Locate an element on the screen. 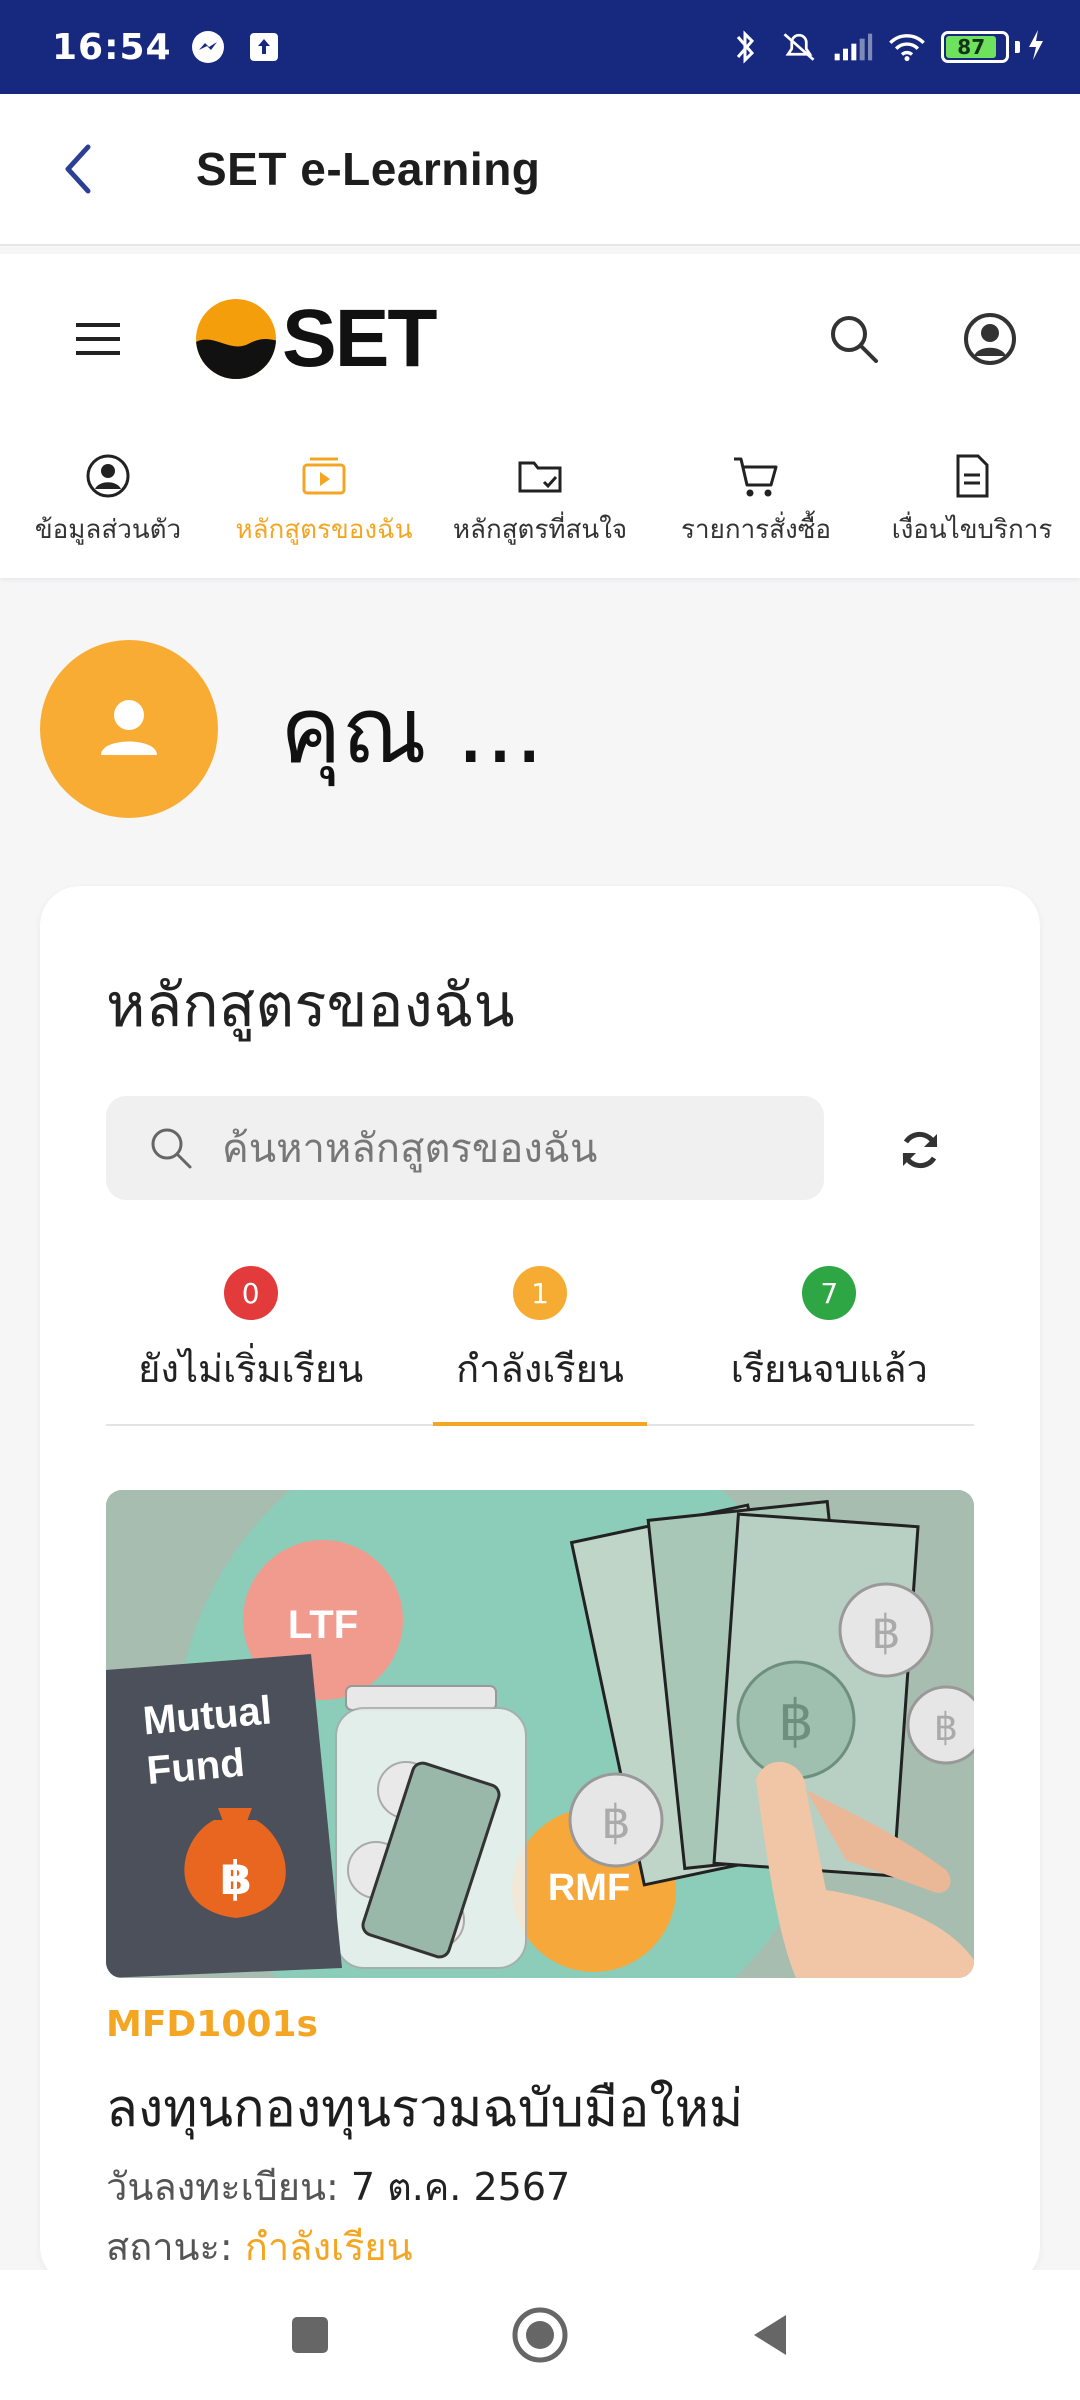 This screenshot has width=1080, height=2400. recents-button is located at coordinates (310, 2335).